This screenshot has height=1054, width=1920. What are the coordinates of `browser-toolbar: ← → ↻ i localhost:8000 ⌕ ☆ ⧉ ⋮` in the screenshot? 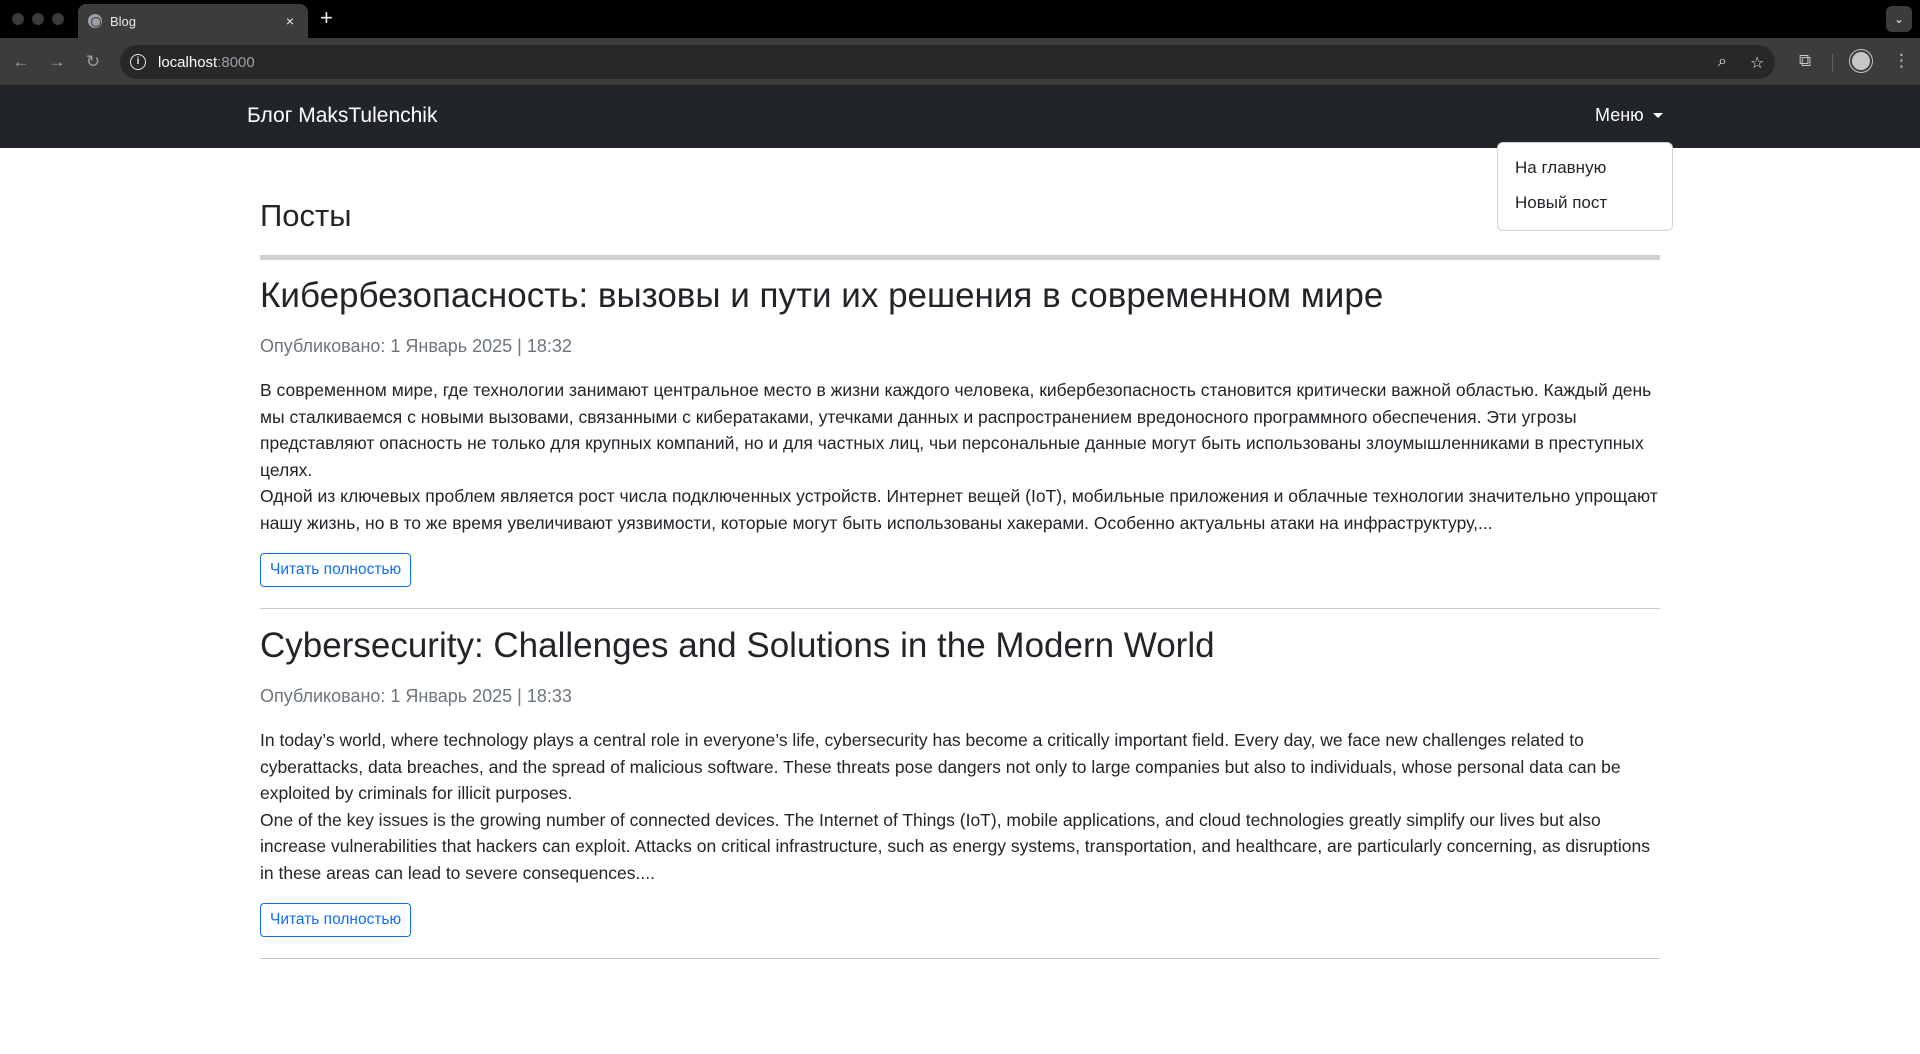 It's located at (960, 62).